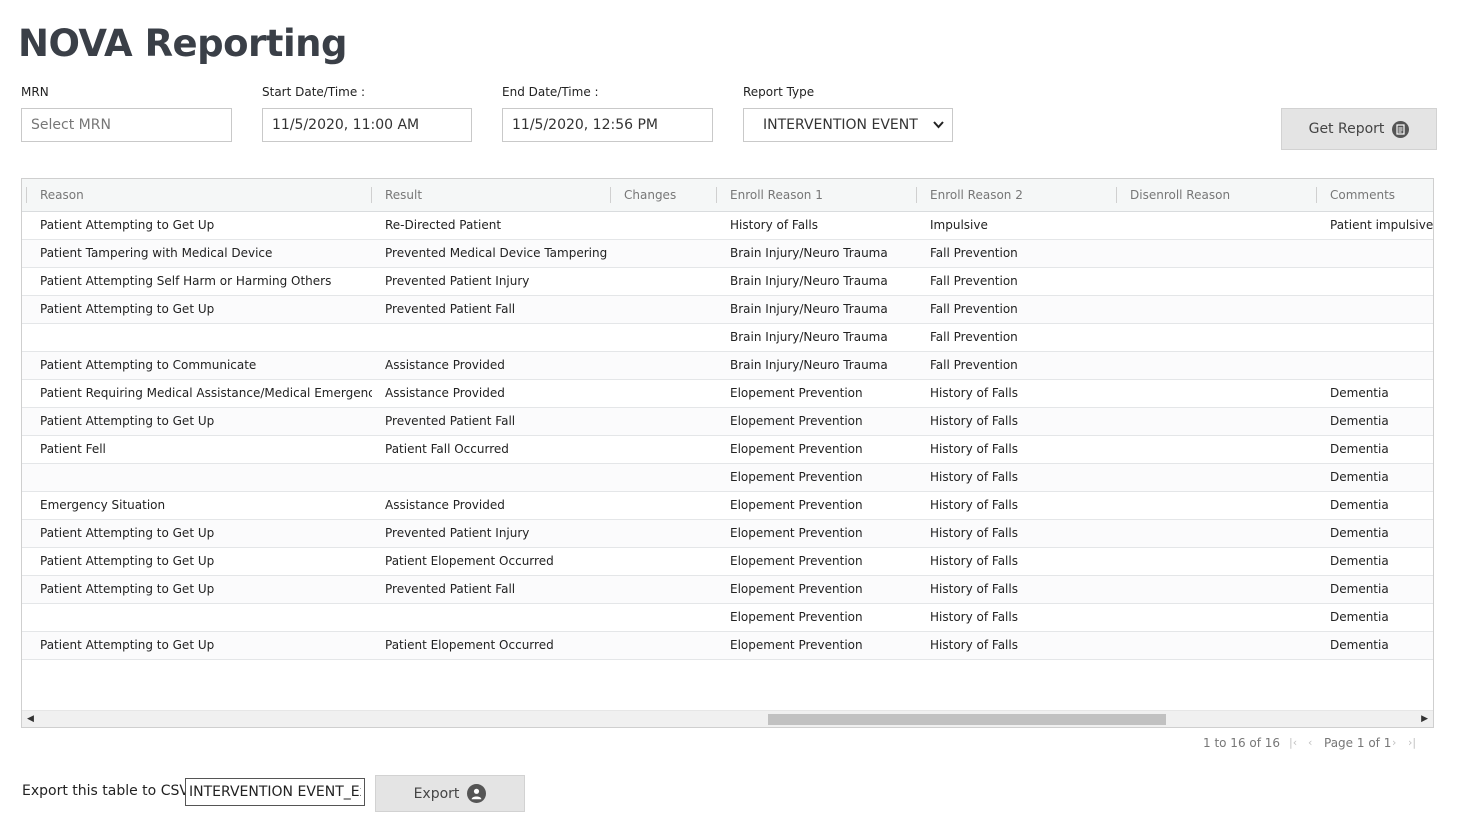  Describe the element at coordinates (443, 225) in the screenshot. I see `cell-result: Re-Directed Patient` at that location.